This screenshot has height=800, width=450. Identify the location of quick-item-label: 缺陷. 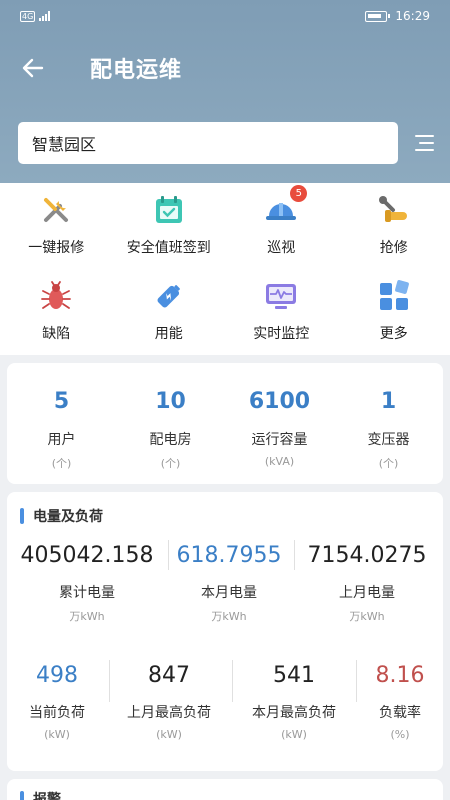
(56, 334).